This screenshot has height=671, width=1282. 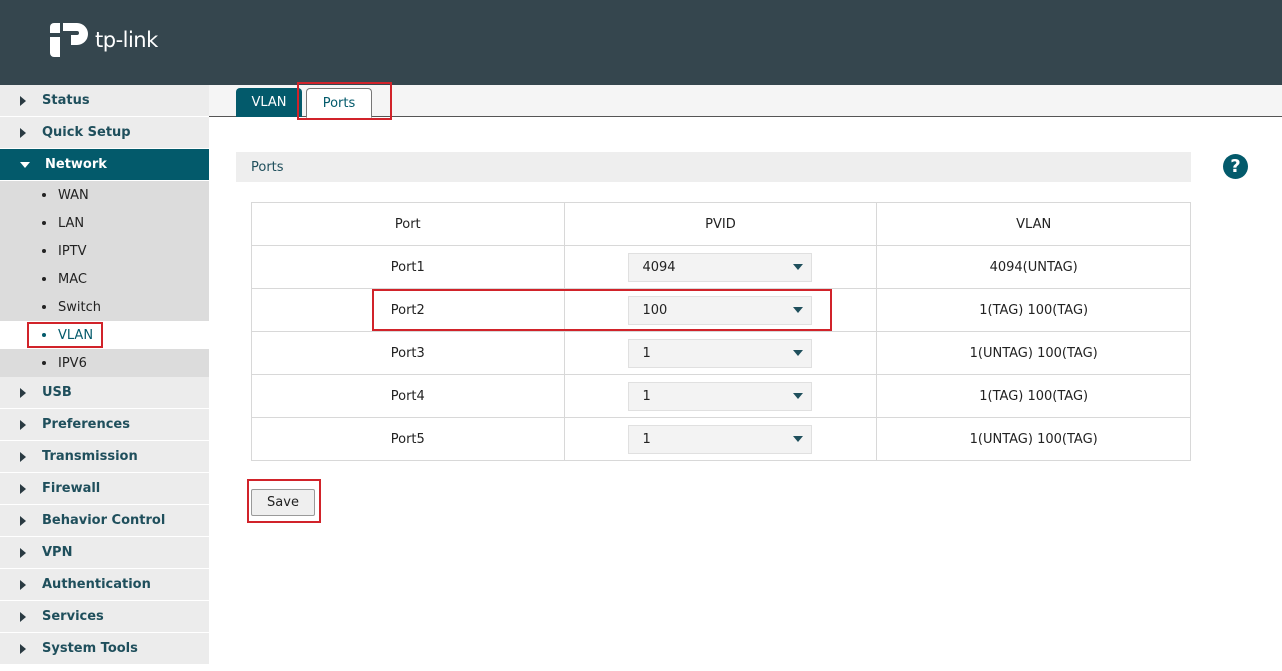 I want to click on submenu-item-label: VLAN, so click(x=76, y=335).